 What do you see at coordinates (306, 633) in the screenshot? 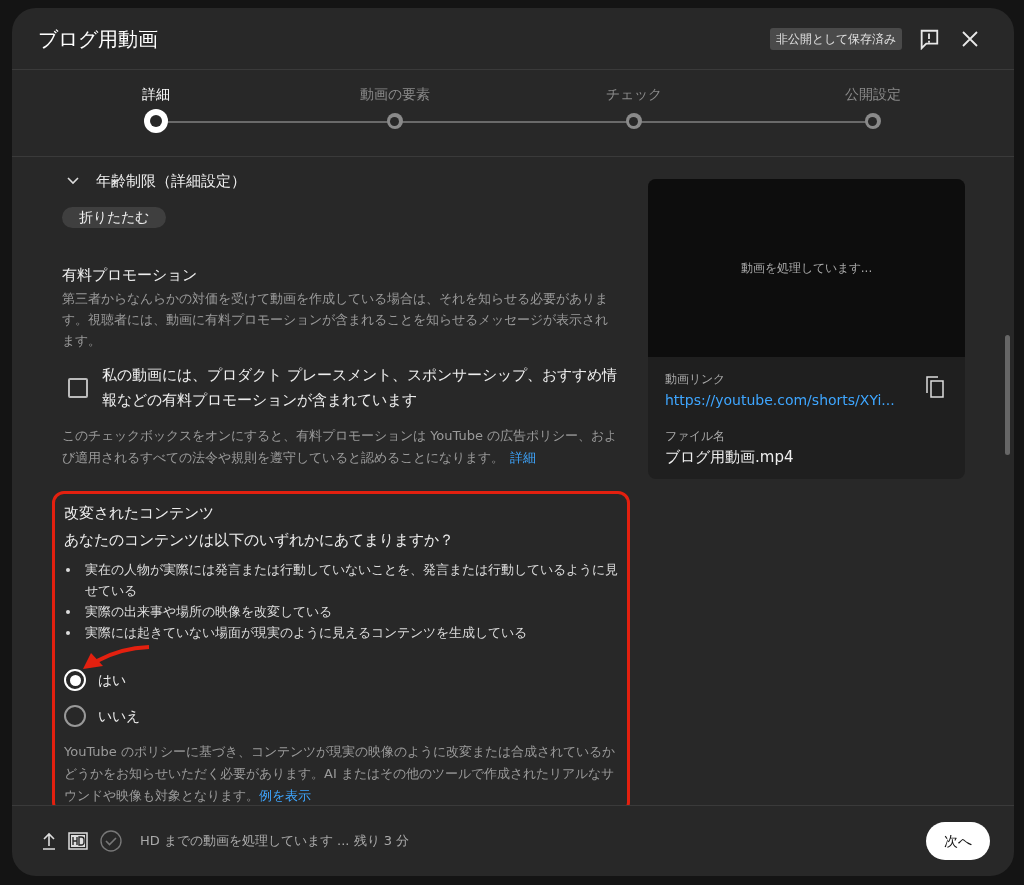
I see `bullet-text: 実際には起きていない場面が現実のように見えるコンテンツを生成している` at bounding box center [306, 633].